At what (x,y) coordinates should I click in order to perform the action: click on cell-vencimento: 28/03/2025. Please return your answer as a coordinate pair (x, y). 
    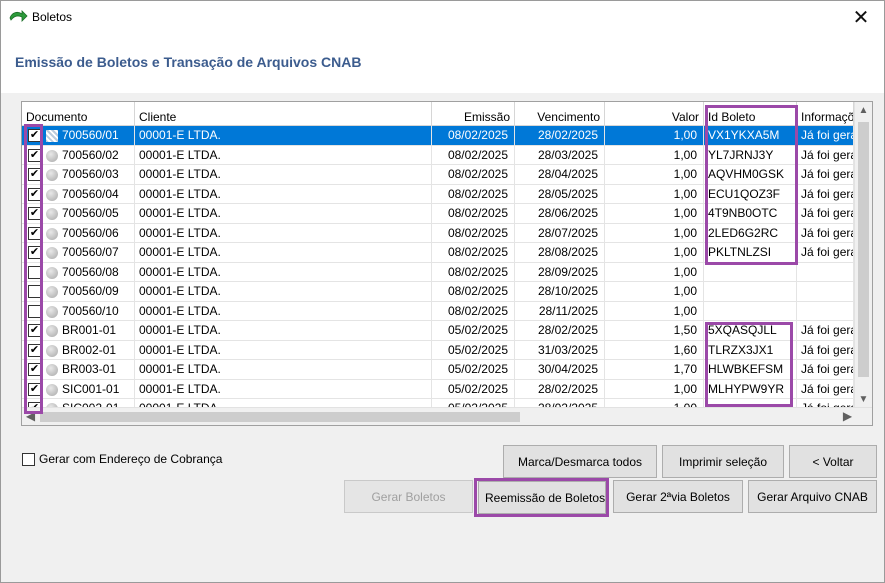
    Looking at the image, I should click on (560, 155).